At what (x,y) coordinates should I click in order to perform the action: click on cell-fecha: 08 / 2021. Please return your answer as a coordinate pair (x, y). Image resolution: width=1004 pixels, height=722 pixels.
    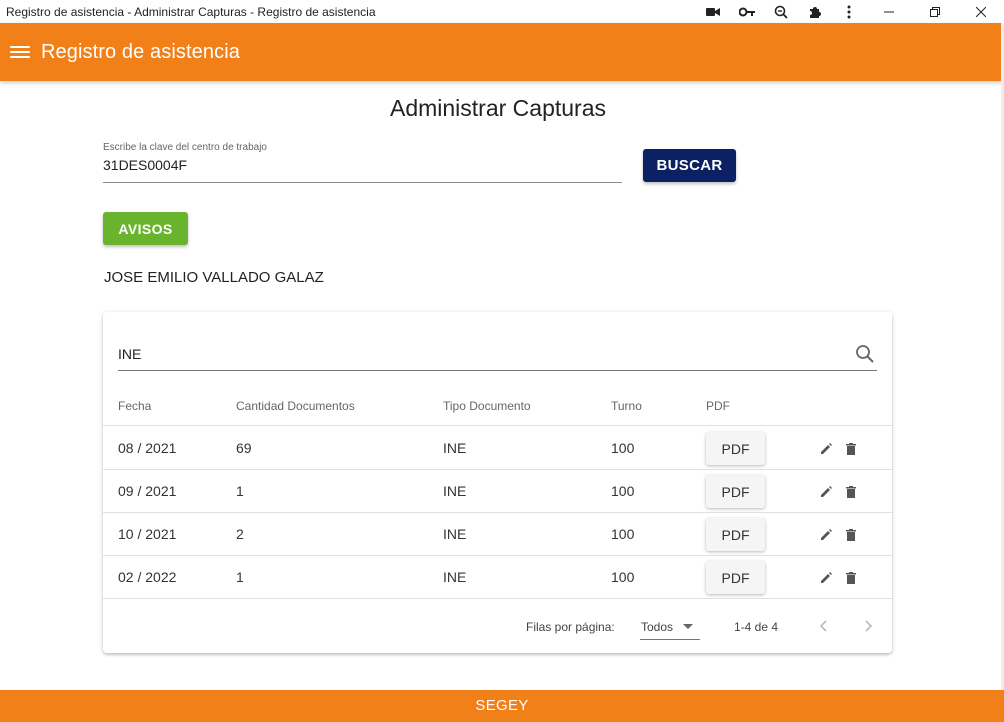
    Looking at the image, I should click on (147, 448).